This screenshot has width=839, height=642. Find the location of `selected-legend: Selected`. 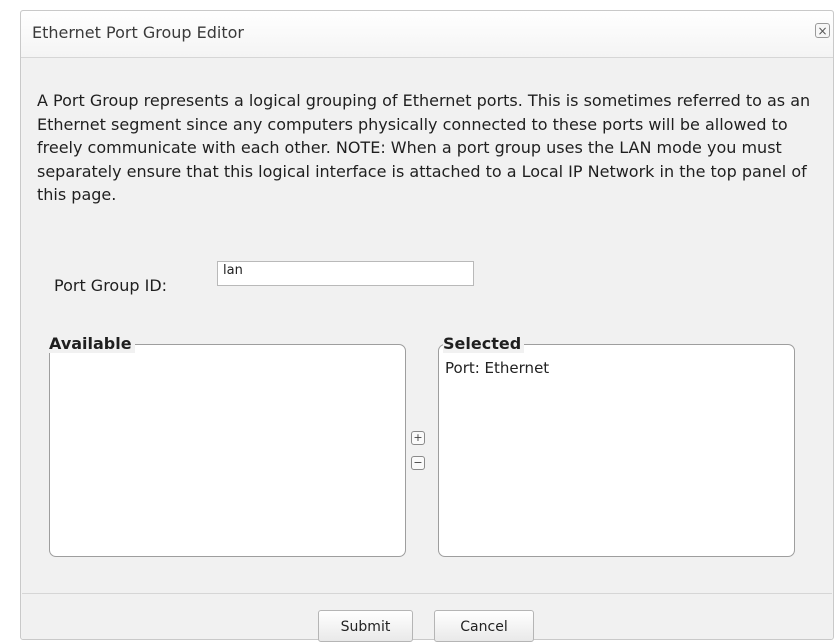

selected-legend: Selected is located at coordinates (484, 344).